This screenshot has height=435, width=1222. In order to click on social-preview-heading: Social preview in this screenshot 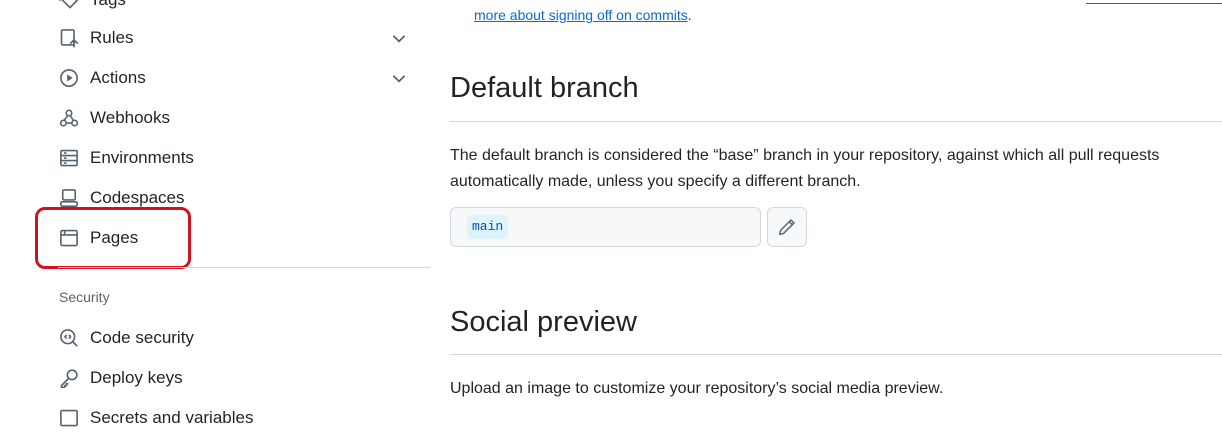, I will do `click(543, 322)`.